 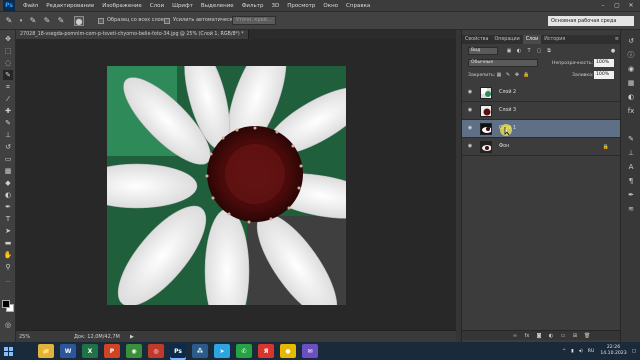 What do you see at coordinates (539, 336) in the screenshot?
I see `add-mask-icon: ◙` at bounding box center [539, 336].